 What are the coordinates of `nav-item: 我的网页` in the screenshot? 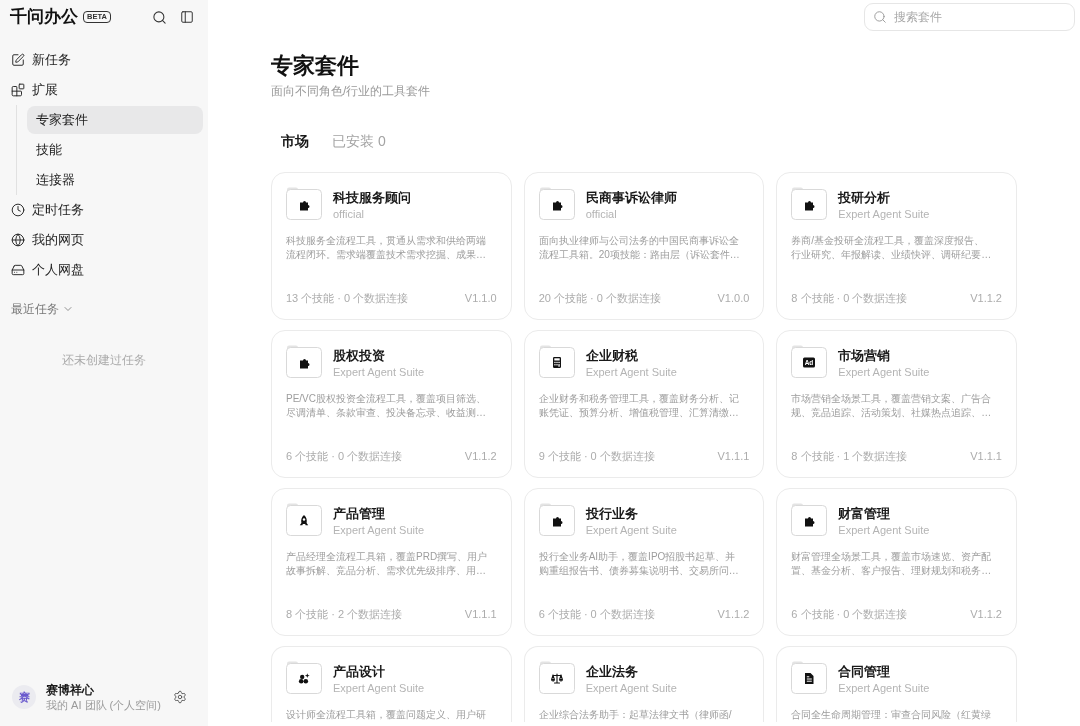 It's located at (104, 240).